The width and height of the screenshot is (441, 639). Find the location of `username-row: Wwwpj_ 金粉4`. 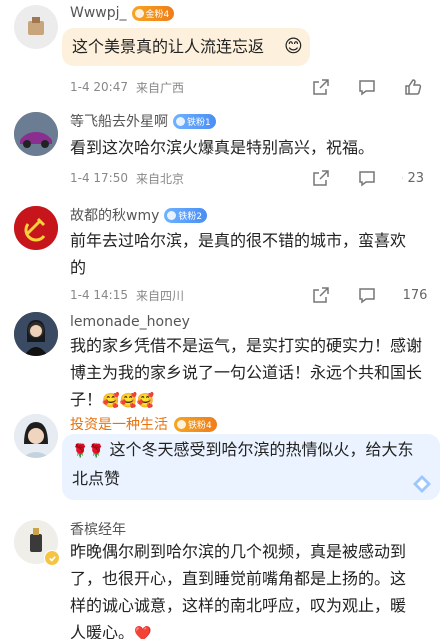

username-row: Wwwpj_ 金粉4 is located at coordinates (122, 13).